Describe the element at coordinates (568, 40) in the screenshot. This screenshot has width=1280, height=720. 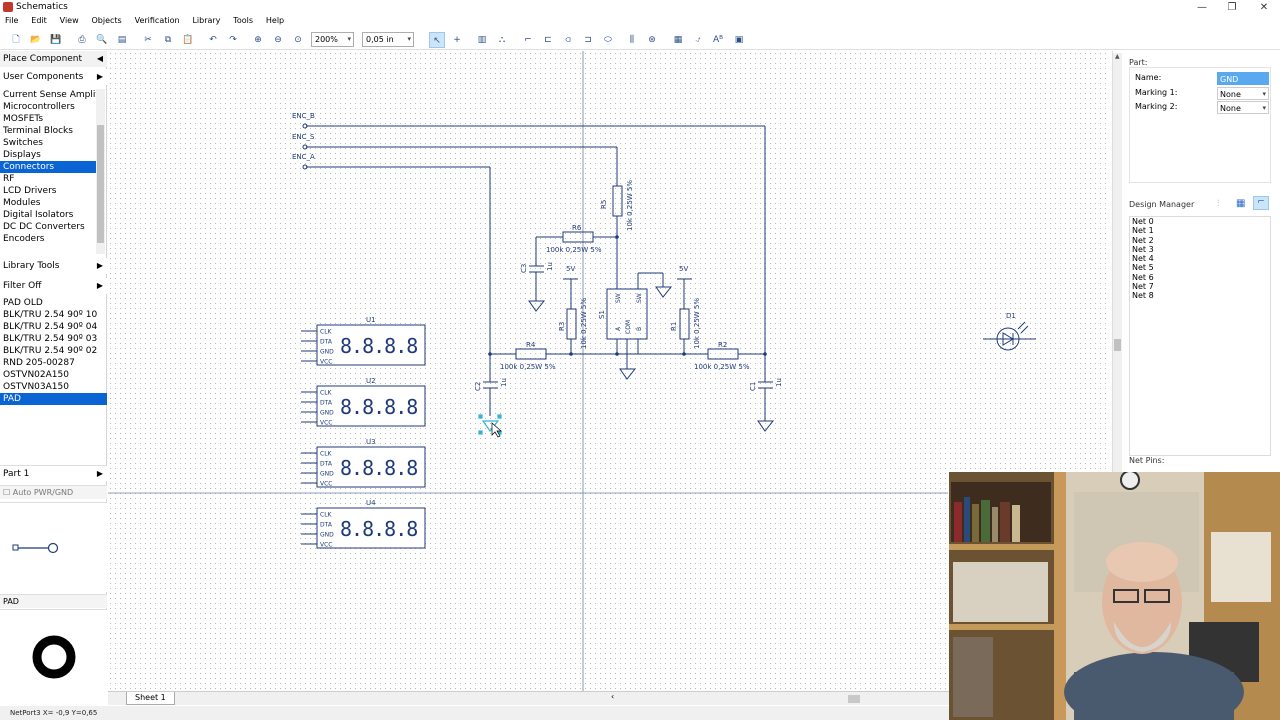
I see `net-tool-icon: ⫏` at that location.